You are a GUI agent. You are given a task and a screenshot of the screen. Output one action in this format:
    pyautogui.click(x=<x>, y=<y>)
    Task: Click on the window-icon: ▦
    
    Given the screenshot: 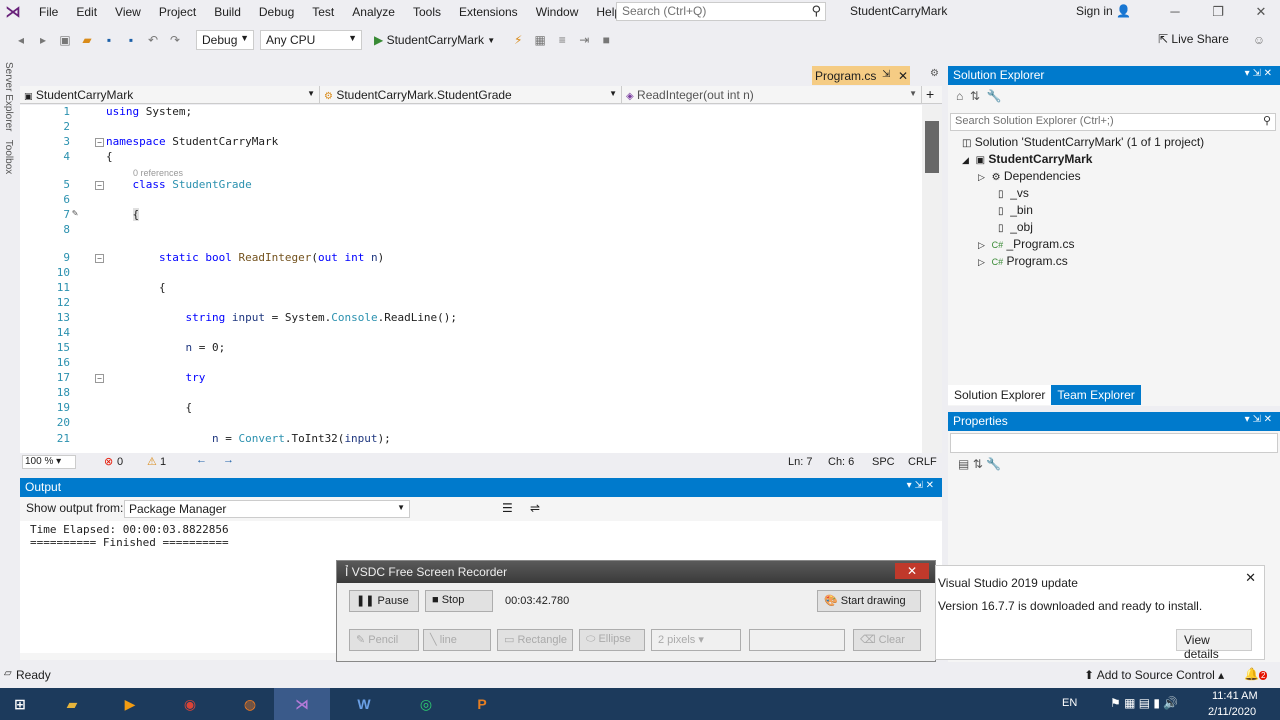 What is the action you would take?
    pyautogui.click(x=540, y=40)
    